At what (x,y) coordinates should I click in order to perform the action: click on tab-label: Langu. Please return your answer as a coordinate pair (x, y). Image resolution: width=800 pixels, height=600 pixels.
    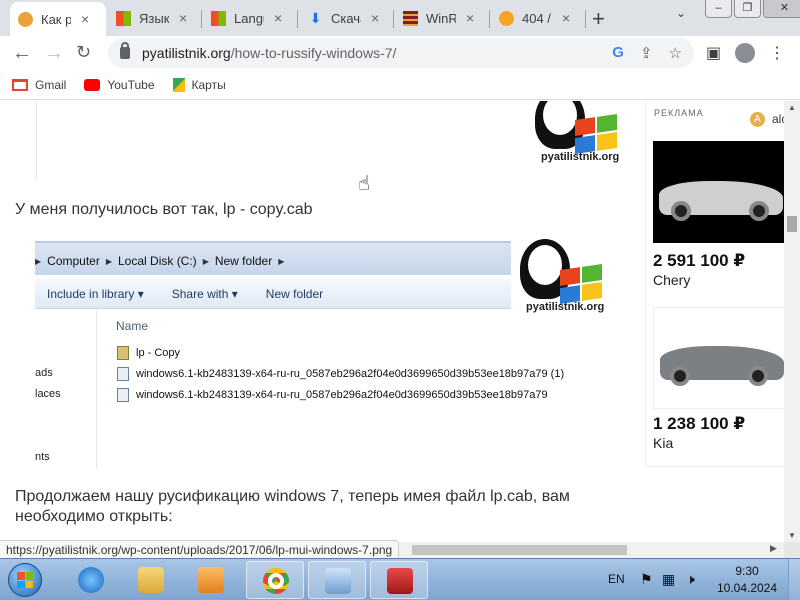
    Looking at the image, I should click on (249, 18).